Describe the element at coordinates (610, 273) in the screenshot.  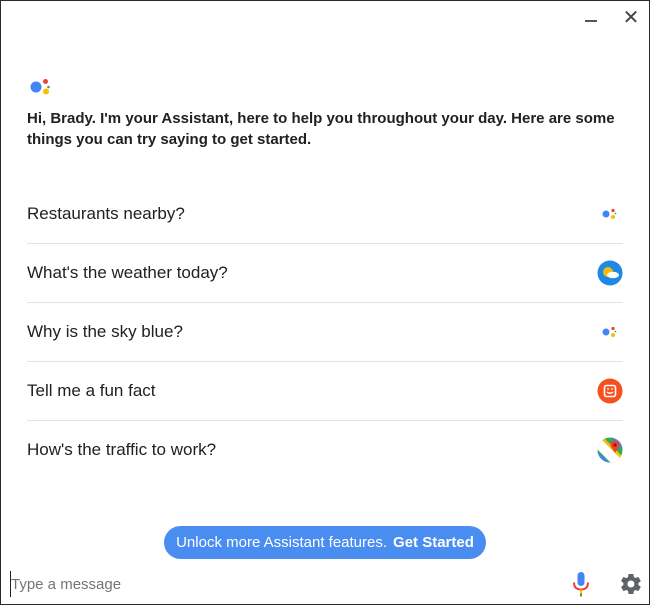
I see `weather-icon` at that location.